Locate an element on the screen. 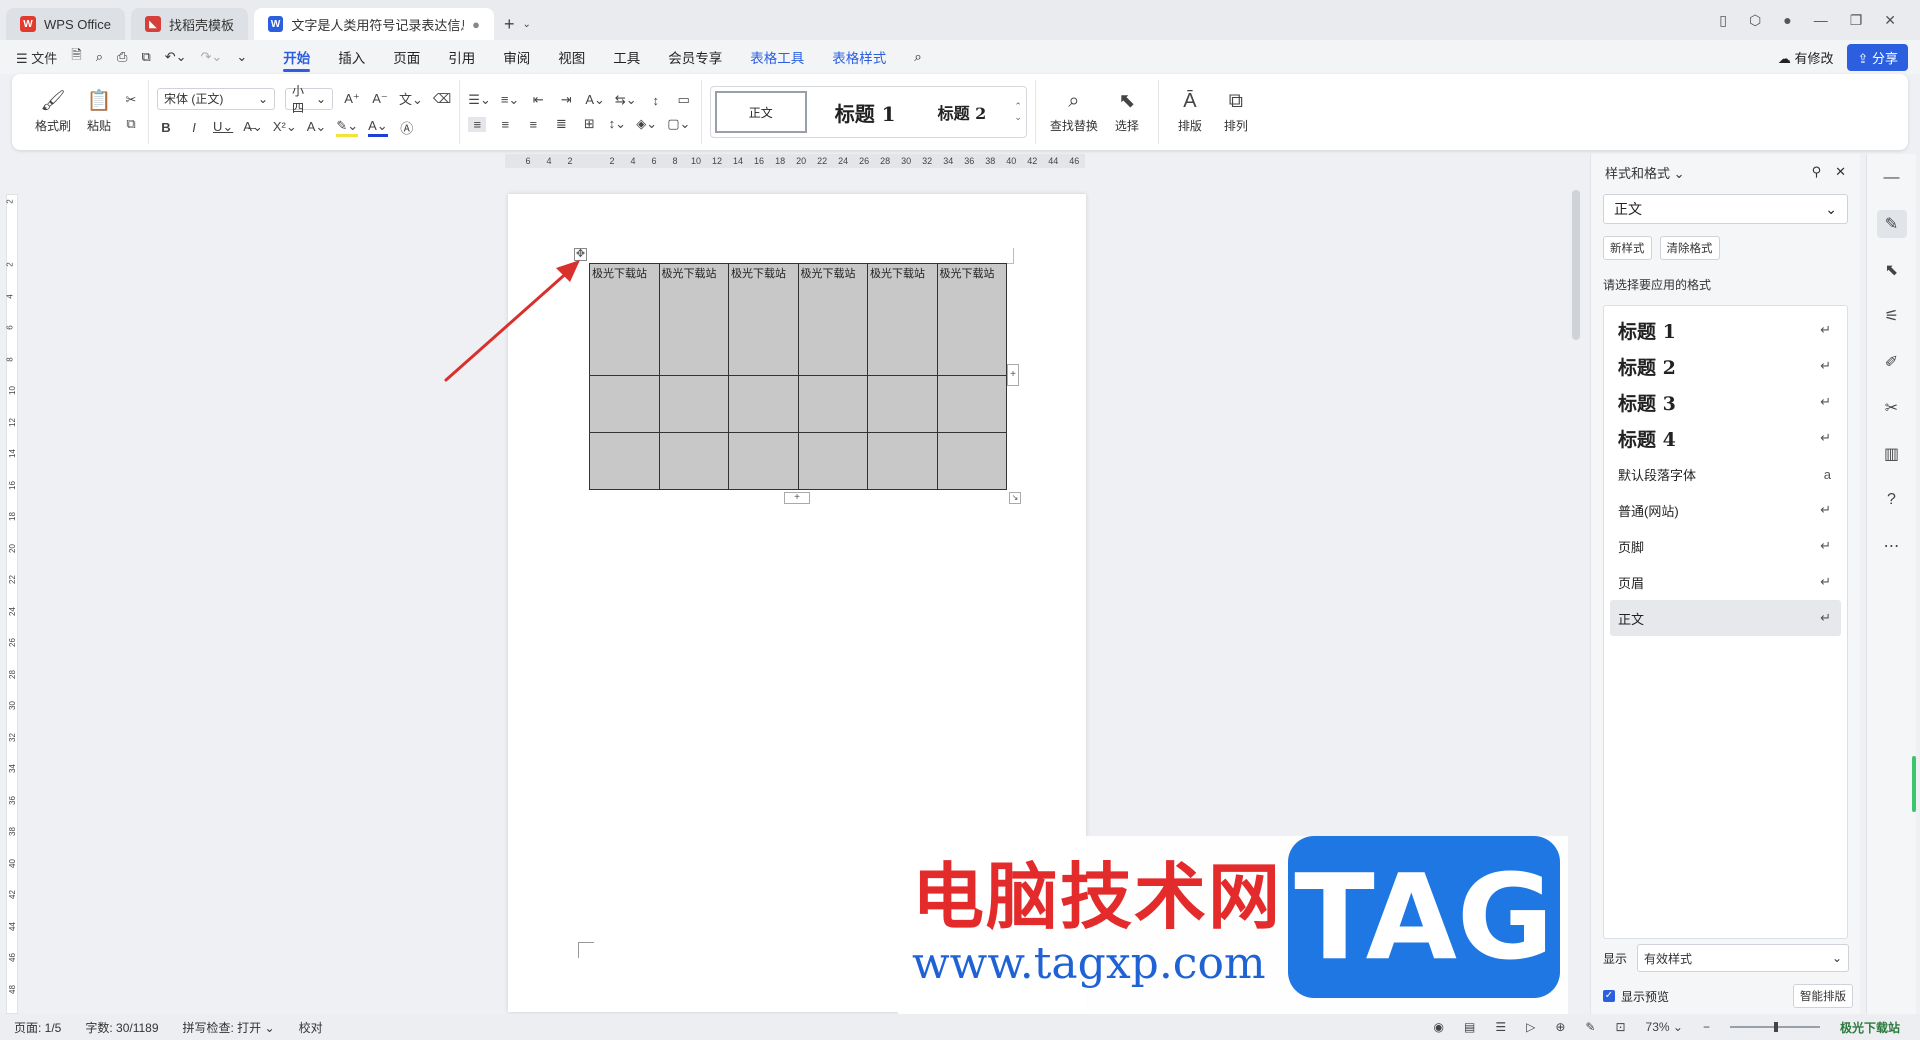 This screenshot has width=1920, height=1040. write-icon: ✎ is located at coordinates (1590, 1027).